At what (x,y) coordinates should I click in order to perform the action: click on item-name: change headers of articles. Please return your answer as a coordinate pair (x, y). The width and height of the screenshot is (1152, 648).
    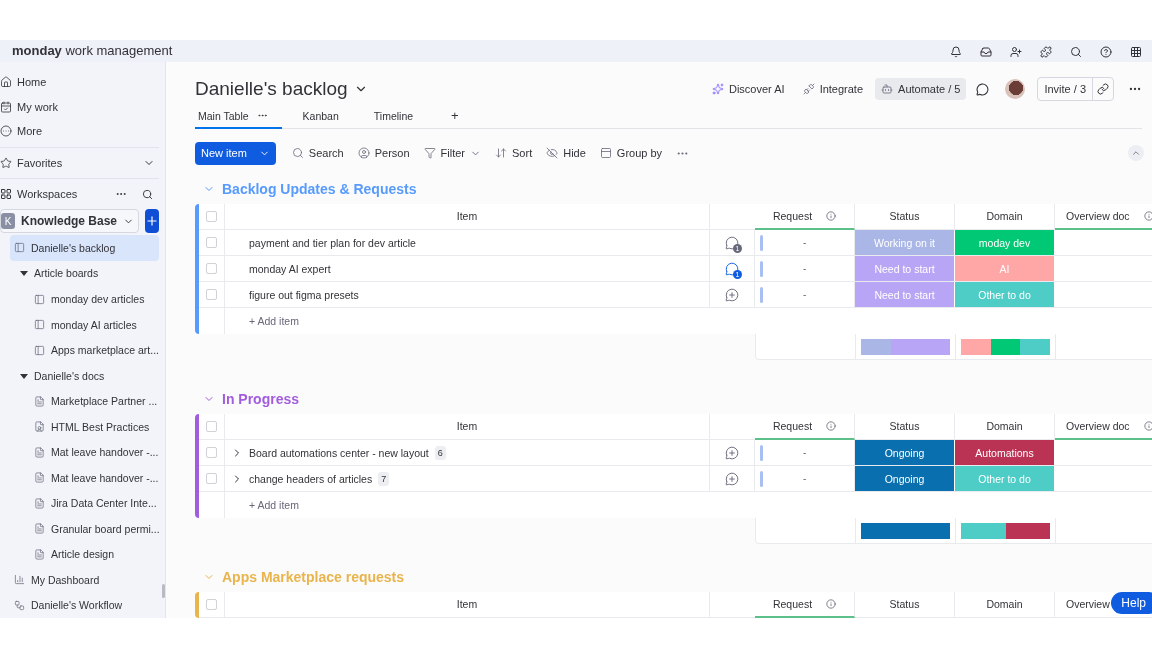
    Looking at the image, I should click on (311, 478).